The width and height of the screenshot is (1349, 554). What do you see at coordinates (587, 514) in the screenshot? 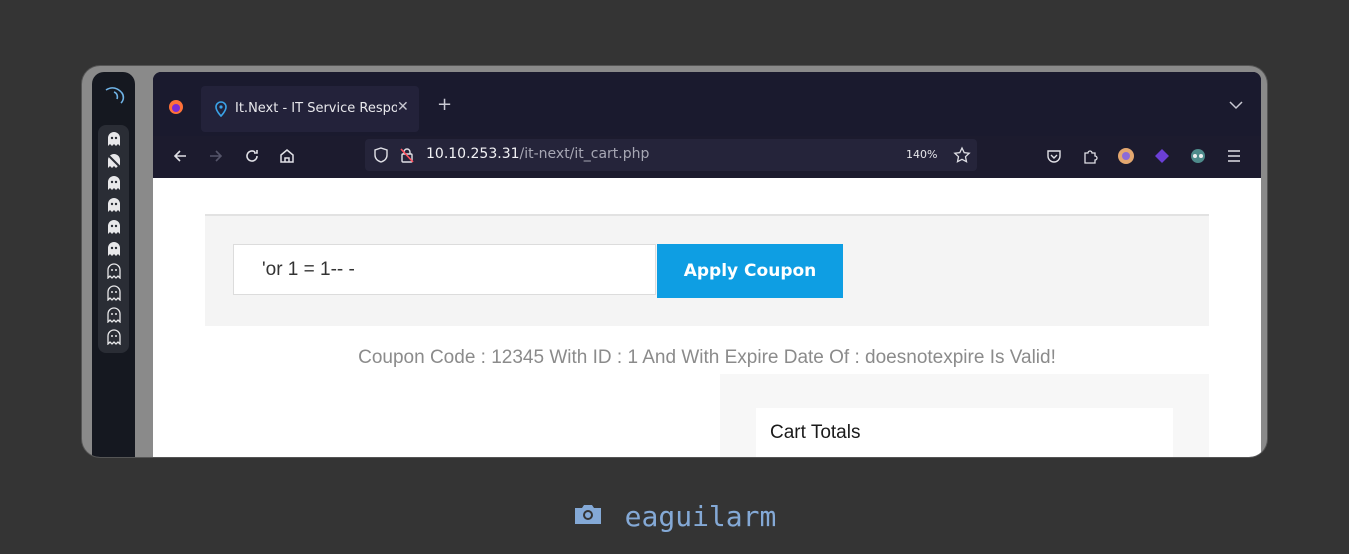
I see `camera-icon` at bounding box center [587, 514].